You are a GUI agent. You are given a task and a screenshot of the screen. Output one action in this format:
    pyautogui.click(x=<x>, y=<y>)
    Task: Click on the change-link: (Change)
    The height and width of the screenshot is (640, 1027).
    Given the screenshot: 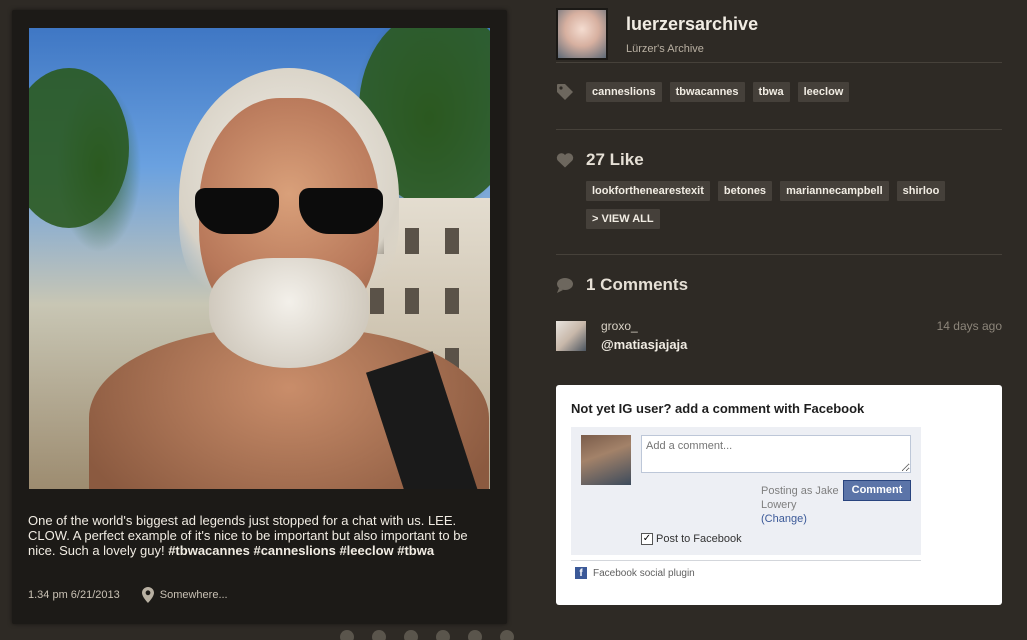 What is the action you would take?
    pyautogui.click(x=801, y=519)
    